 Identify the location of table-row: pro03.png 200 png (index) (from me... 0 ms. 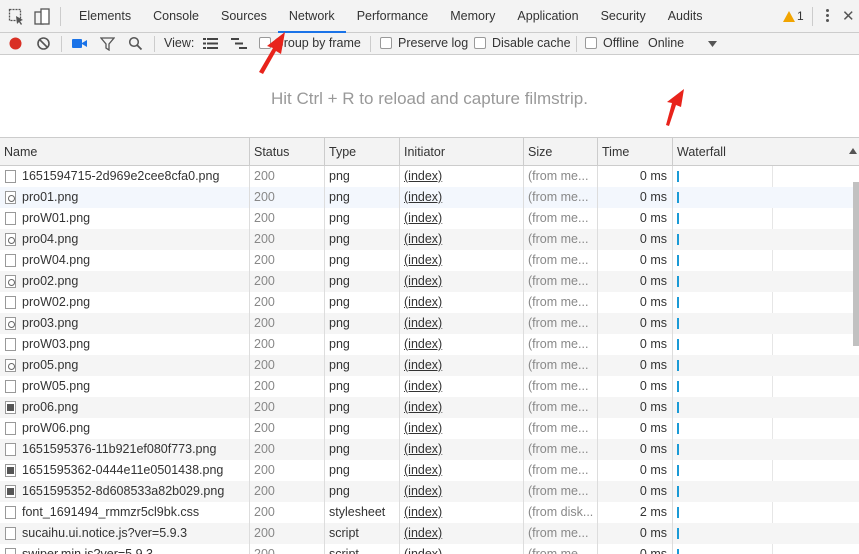
(429, 323).